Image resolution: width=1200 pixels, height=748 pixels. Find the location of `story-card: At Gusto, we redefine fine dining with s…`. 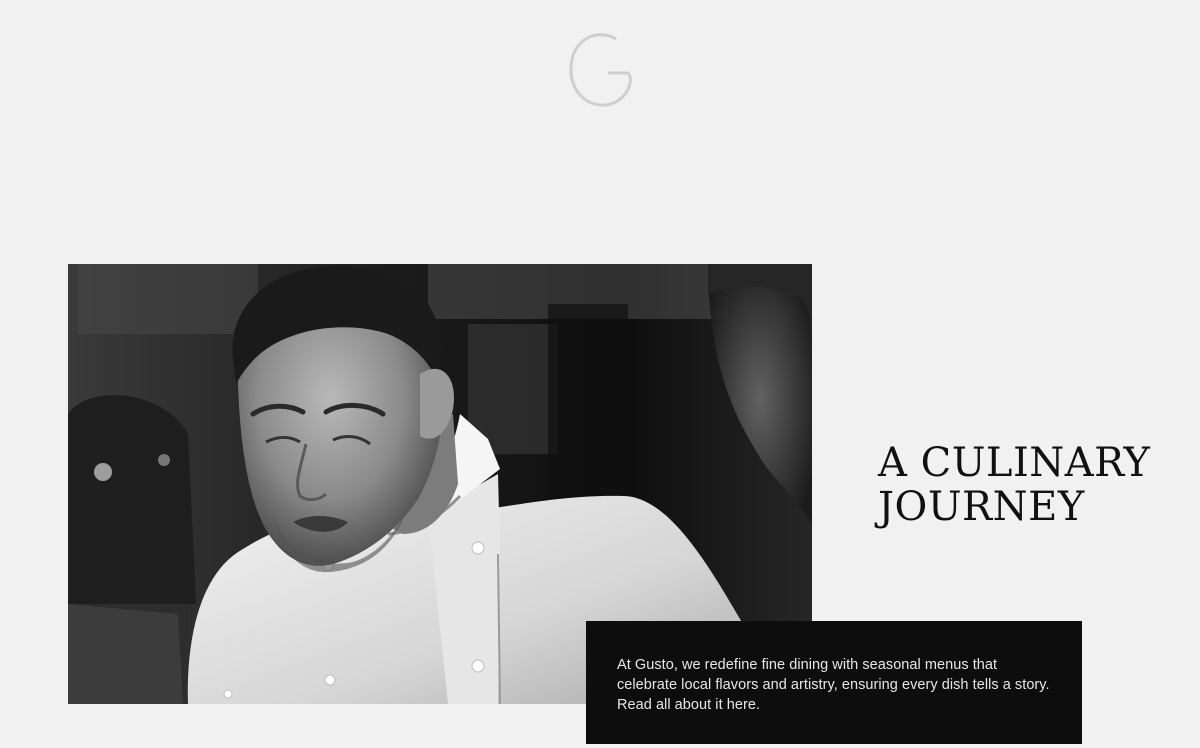

story-card: At Gusto, we redefine fine dining with s… is located at coordinates (834, 682).